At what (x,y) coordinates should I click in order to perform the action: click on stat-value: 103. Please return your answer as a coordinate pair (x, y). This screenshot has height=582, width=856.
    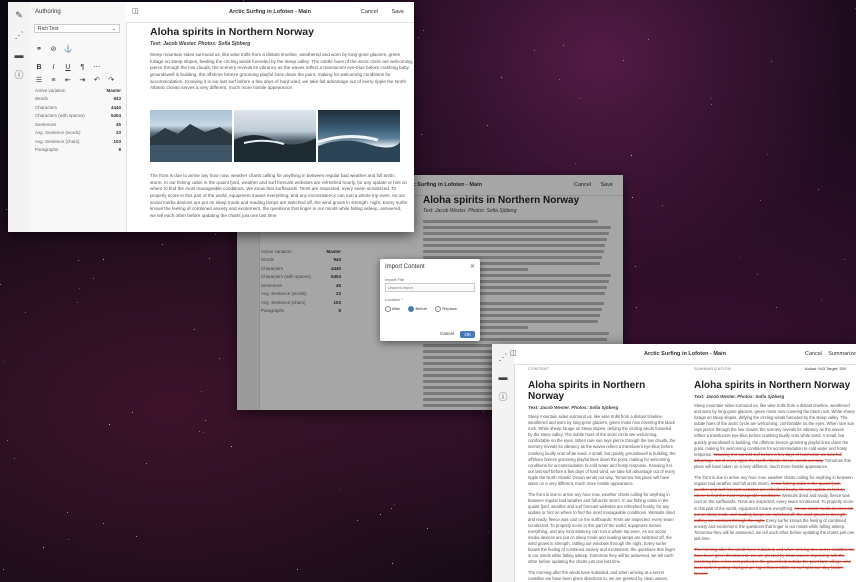
    Looking at the image, I should click on (117, 141).